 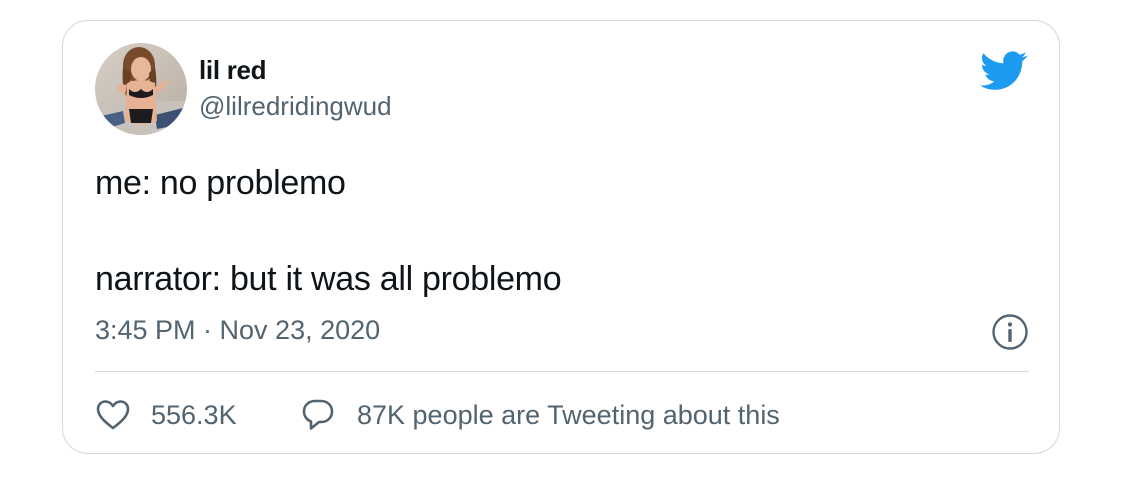 I want to click on avatar-image, so click(x=141, y=89).